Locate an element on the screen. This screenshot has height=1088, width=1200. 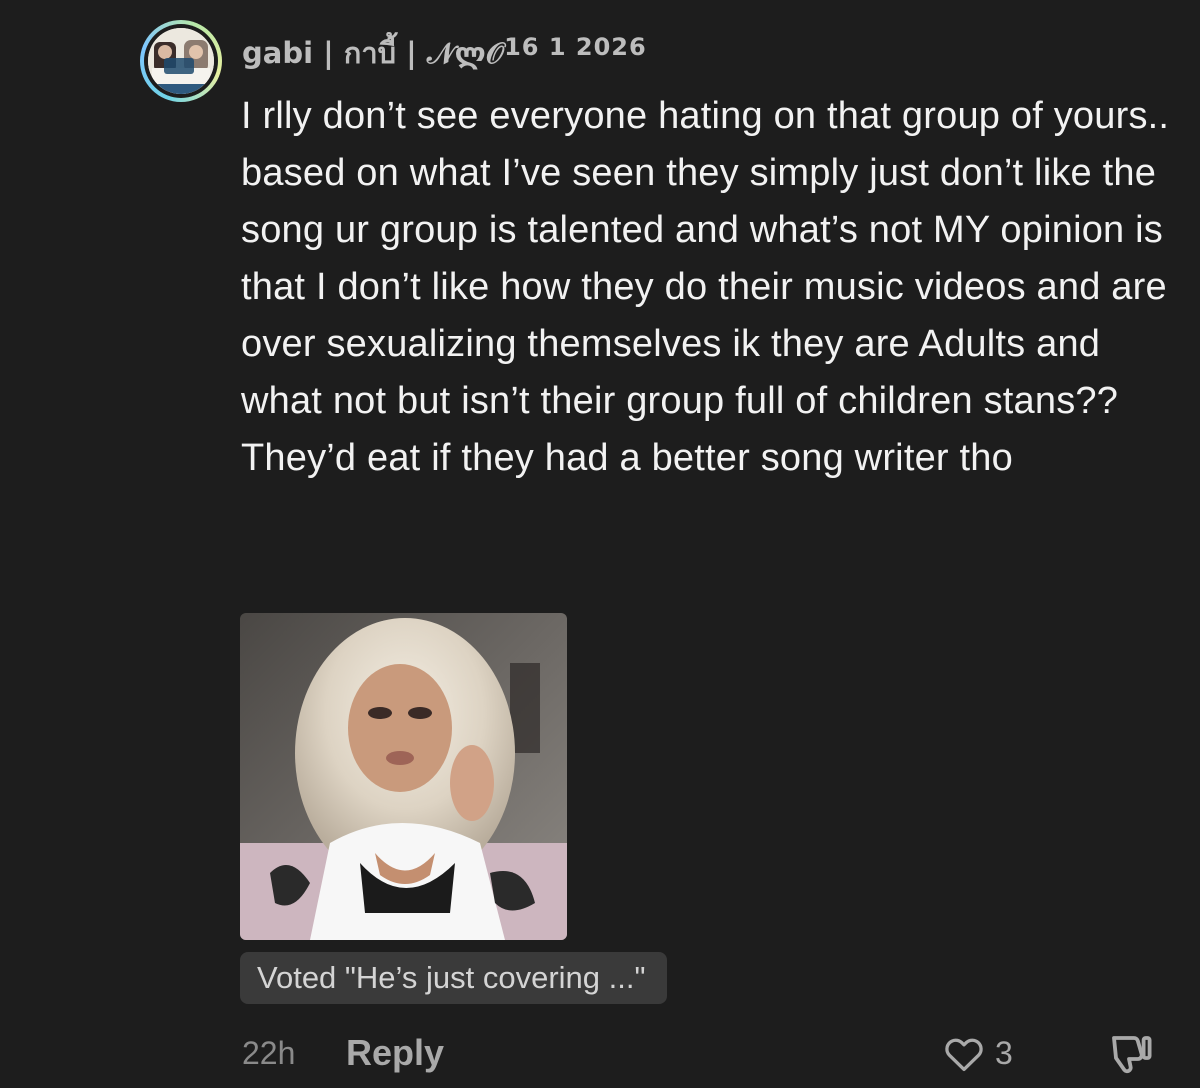
reply-button: Reply is located at coordinates (395, 1053).